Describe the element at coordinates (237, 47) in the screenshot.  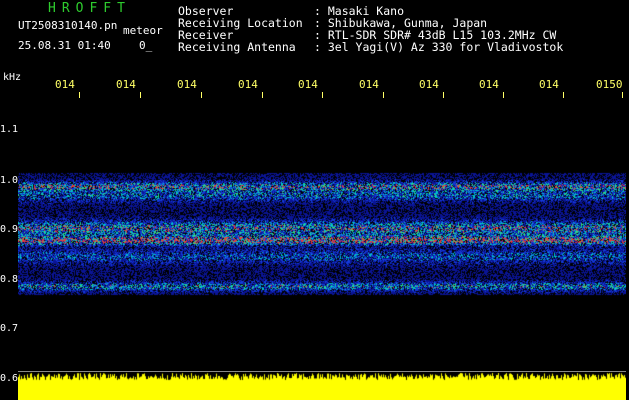
I see `antenna-label: Receiving Antenna` at that location.